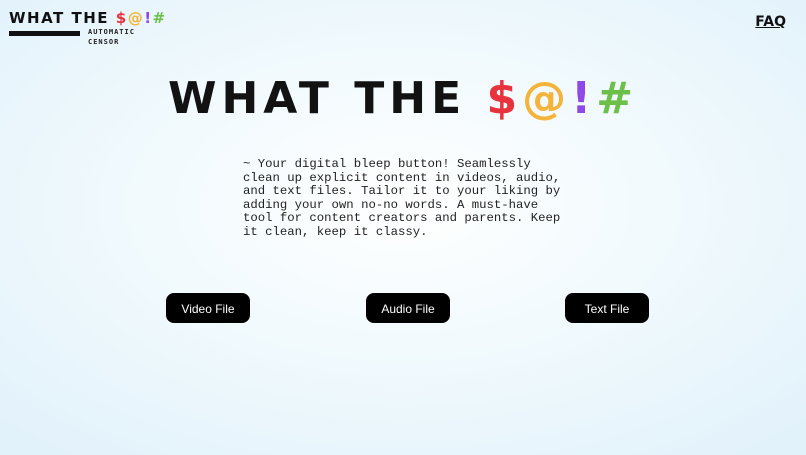  Describe the element at coordinates (121, 18) in the screenshot. I see `logo-symbol-dollar: $` at that location.